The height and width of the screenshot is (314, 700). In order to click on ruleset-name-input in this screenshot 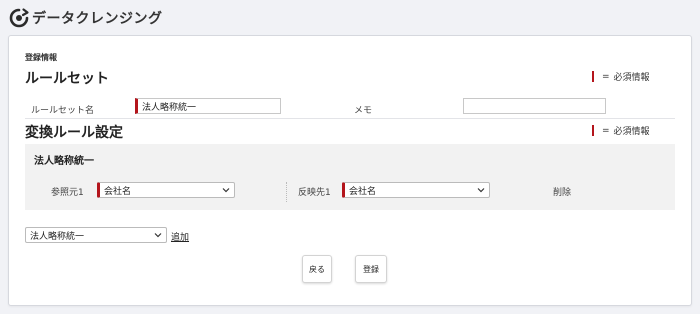, I will do `click(208, 106)`.